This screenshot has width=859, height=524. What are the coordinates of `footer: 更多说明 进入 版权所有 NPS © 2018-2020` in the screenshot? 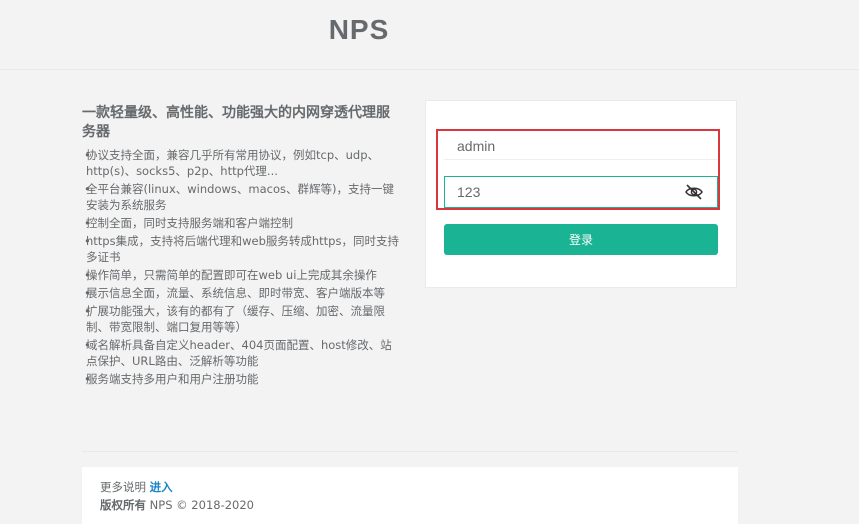 It's located at (410, 495).